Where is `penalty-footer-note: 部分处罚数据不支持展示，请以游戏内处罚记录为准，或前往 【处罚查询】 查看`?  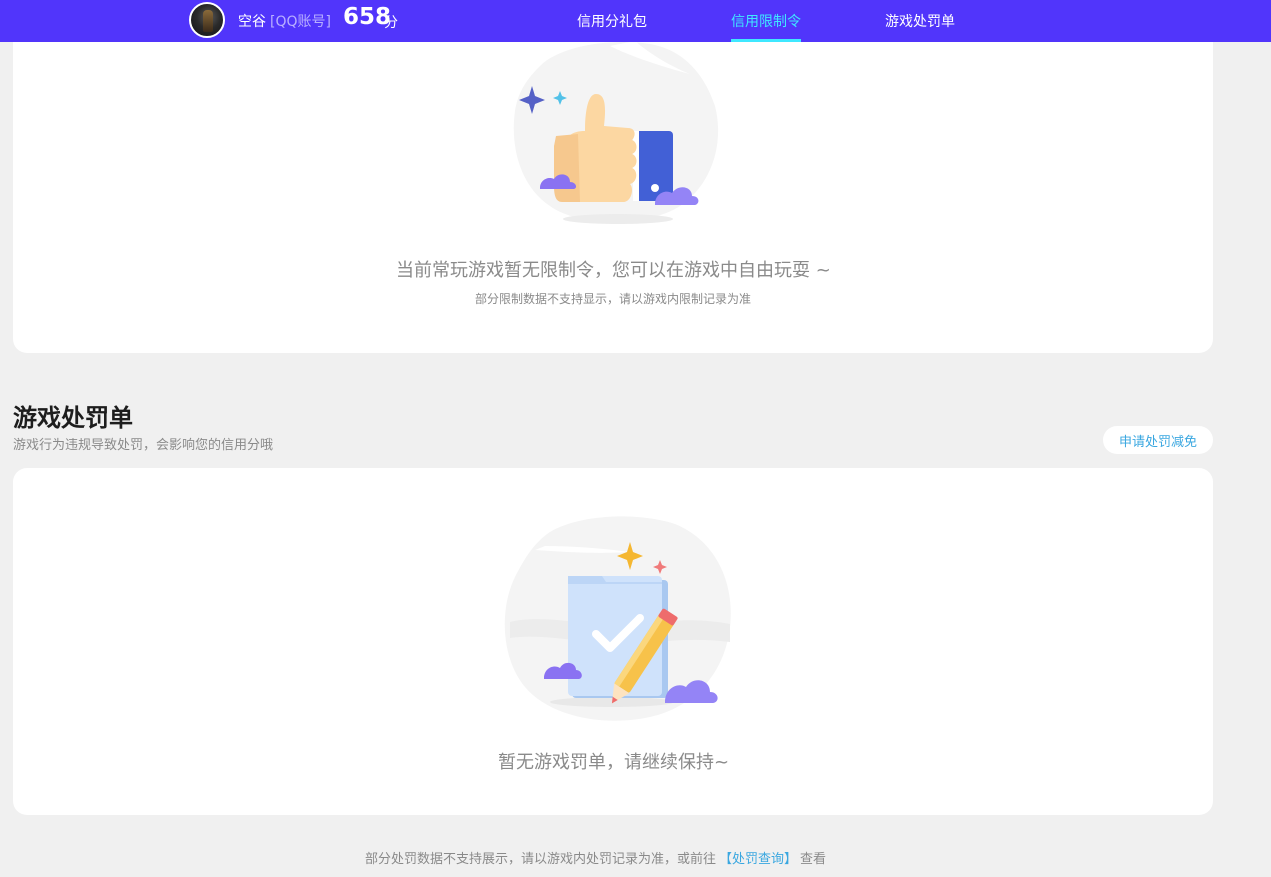
penalty-footer-note: 部分处罚数据不支持展示，请以游戏内处罚记录为准，或前往 【处罚查询】 查看 is located at coordinates (595, 857).